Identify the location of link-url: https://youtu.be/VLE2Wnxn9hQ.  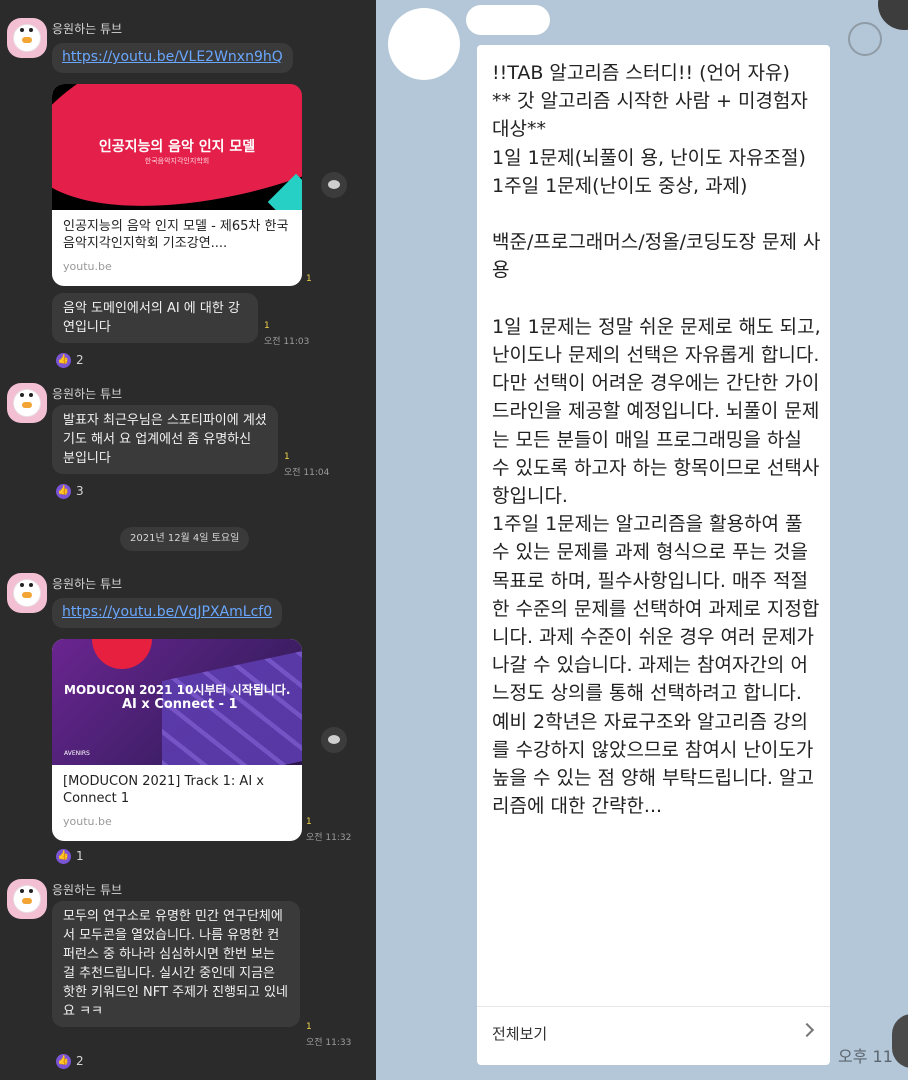
(172, 57).